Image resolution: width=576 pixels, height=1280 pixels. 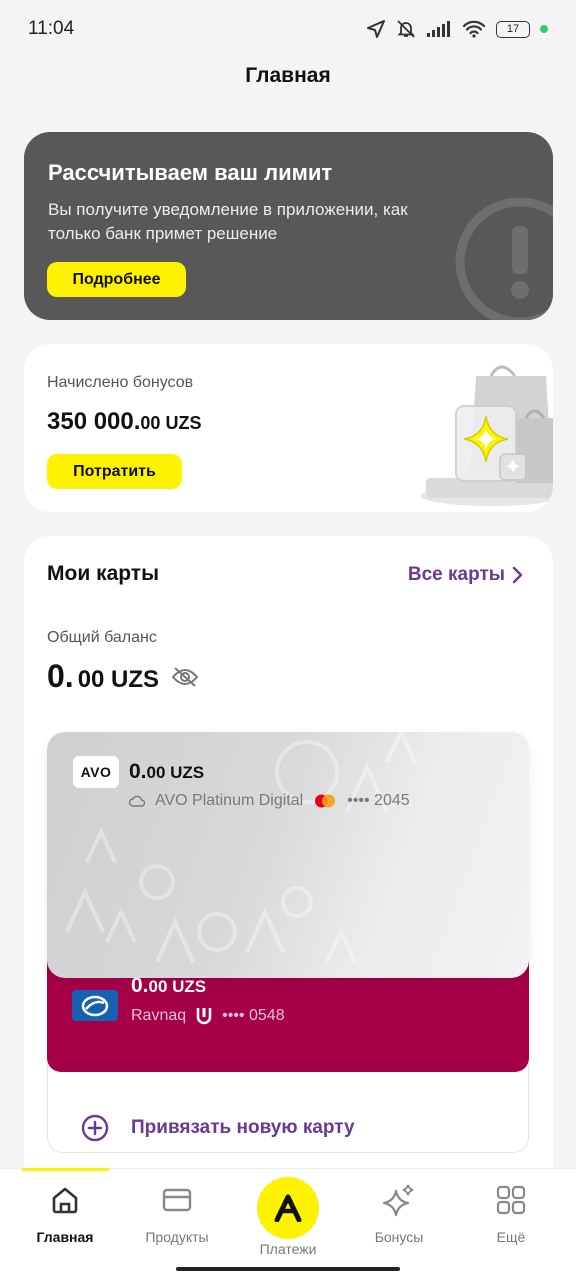 What do you see at coordinates (95, 1128) in the screenshot?
I see `plus-circle-icon` at bounding box center [95, 1128].